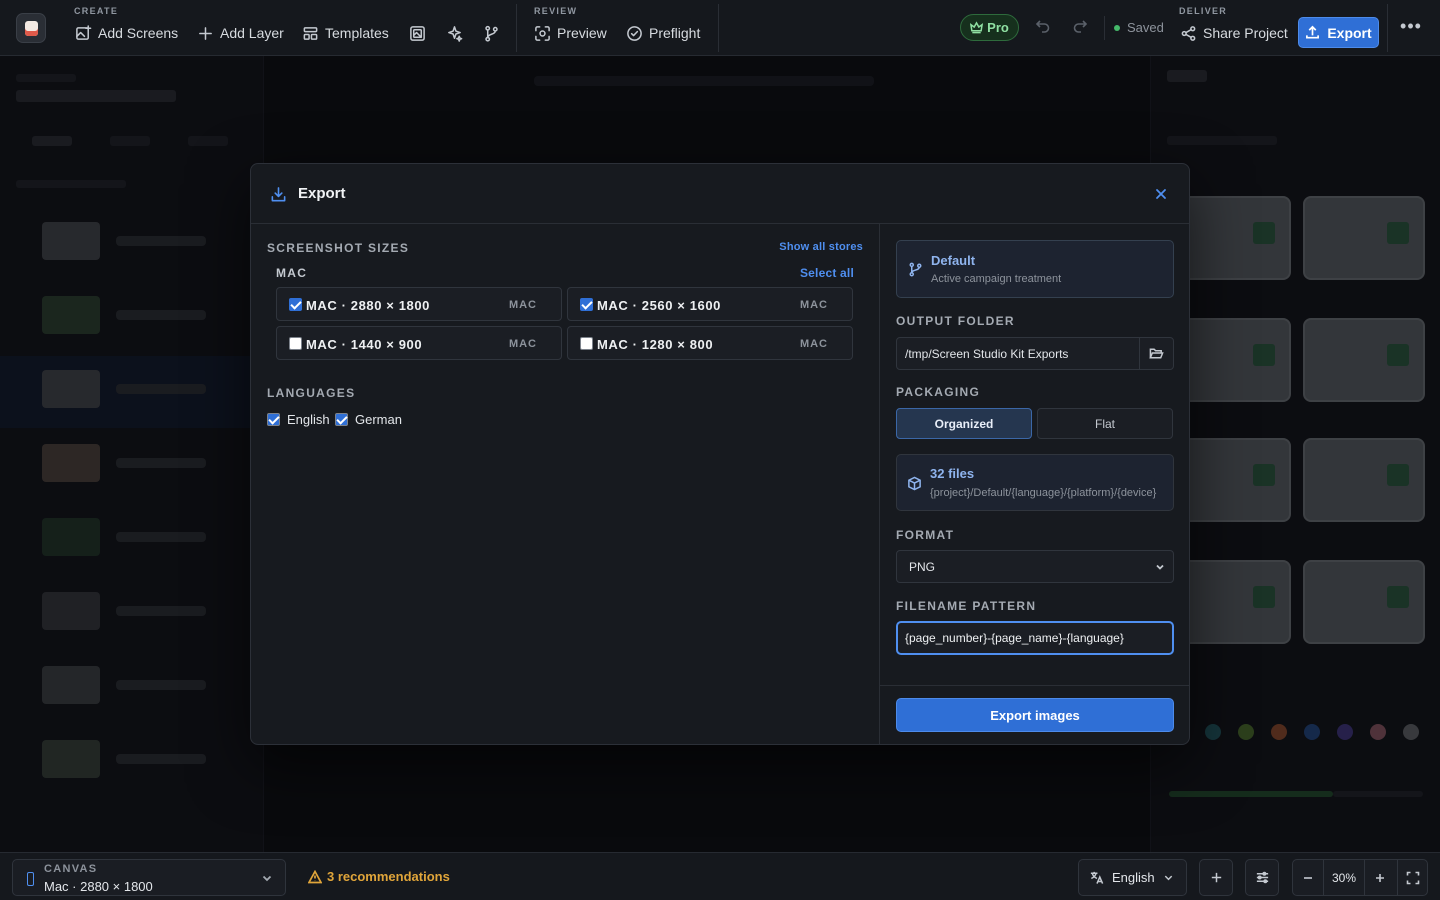 This screenshot has height=900, width=1440. Describe the element at coordinates (542, 33) in the screenshot. I see `preview-icon` at that location.